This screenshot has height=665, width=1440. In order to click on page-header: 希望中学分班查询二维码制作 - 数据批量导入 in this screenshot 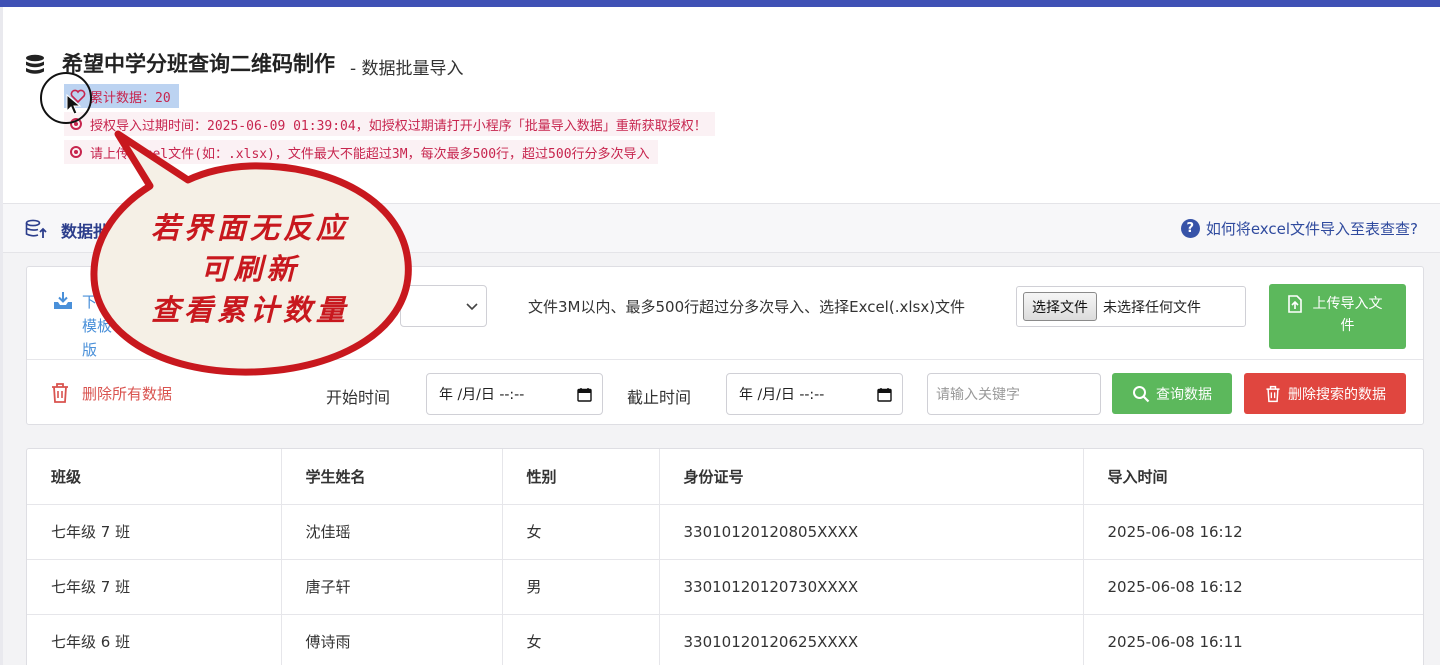, I will do `click(724, 66)`.